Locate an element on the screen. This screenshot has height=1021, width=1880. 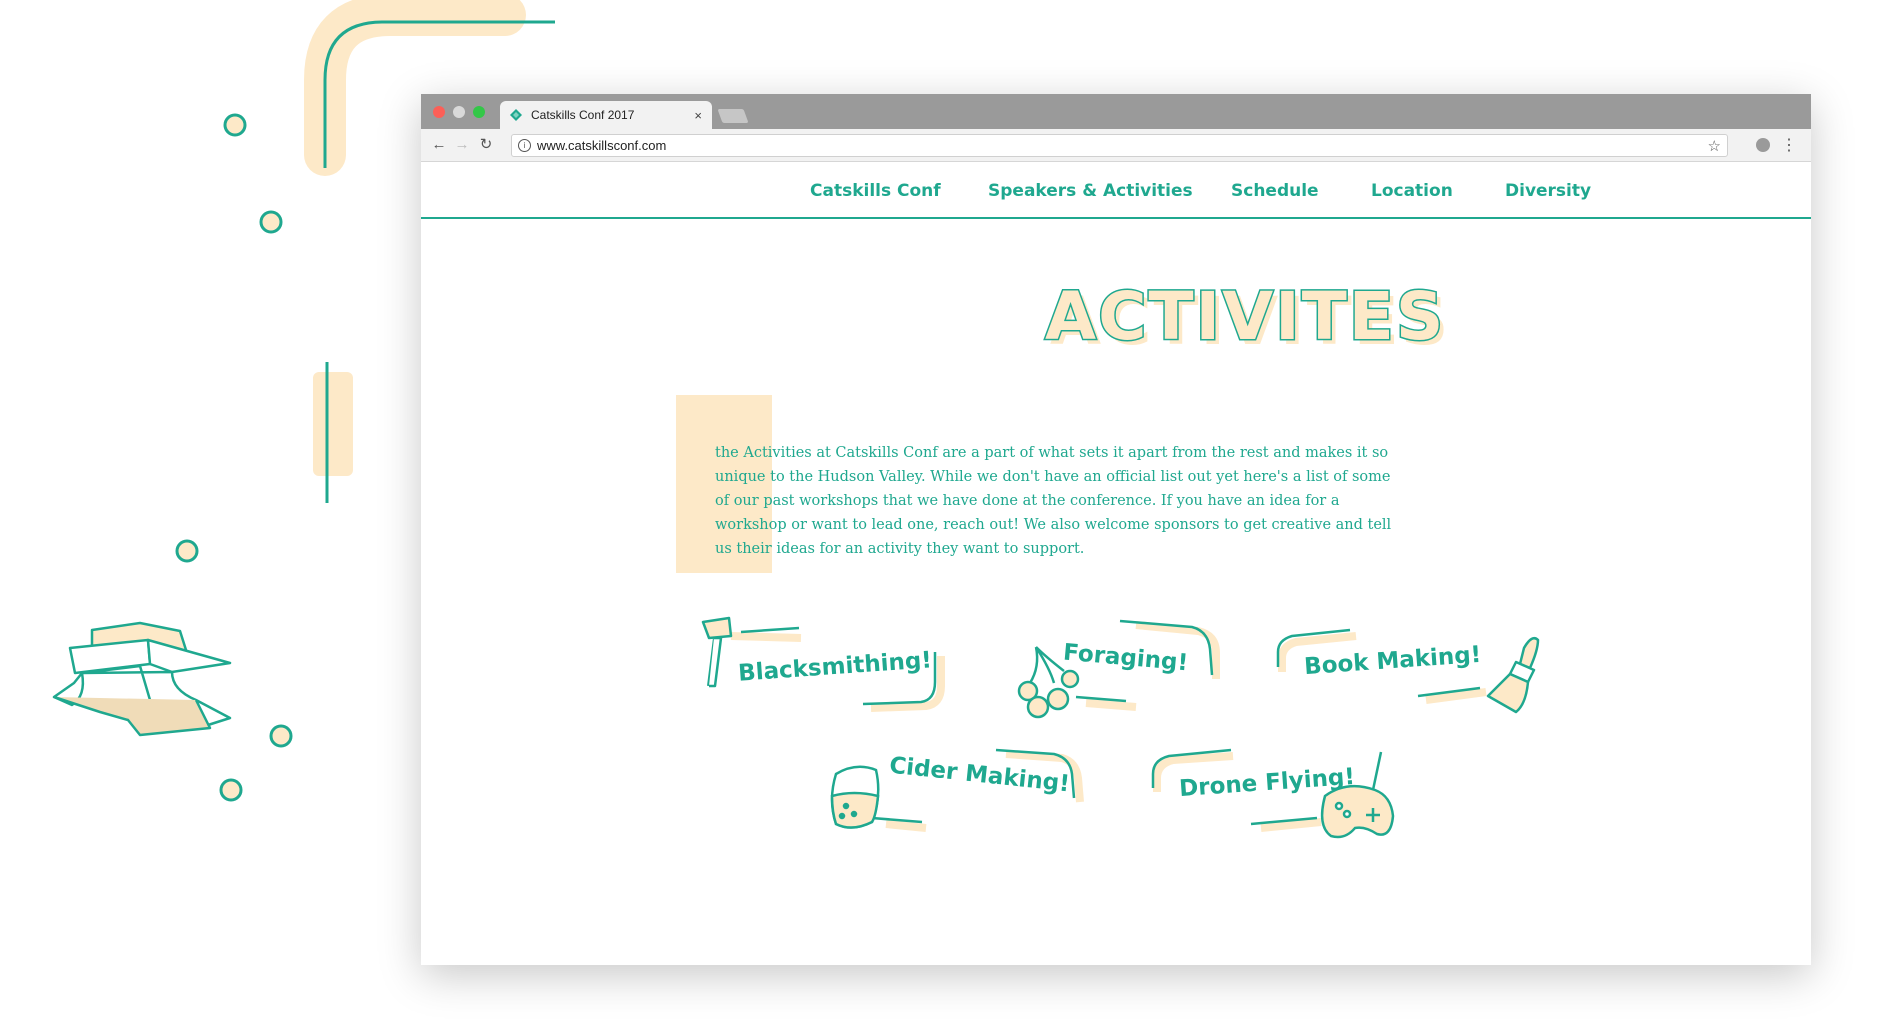
url-text: www.catskillsconf.com is located at coordinates (1122, 145).